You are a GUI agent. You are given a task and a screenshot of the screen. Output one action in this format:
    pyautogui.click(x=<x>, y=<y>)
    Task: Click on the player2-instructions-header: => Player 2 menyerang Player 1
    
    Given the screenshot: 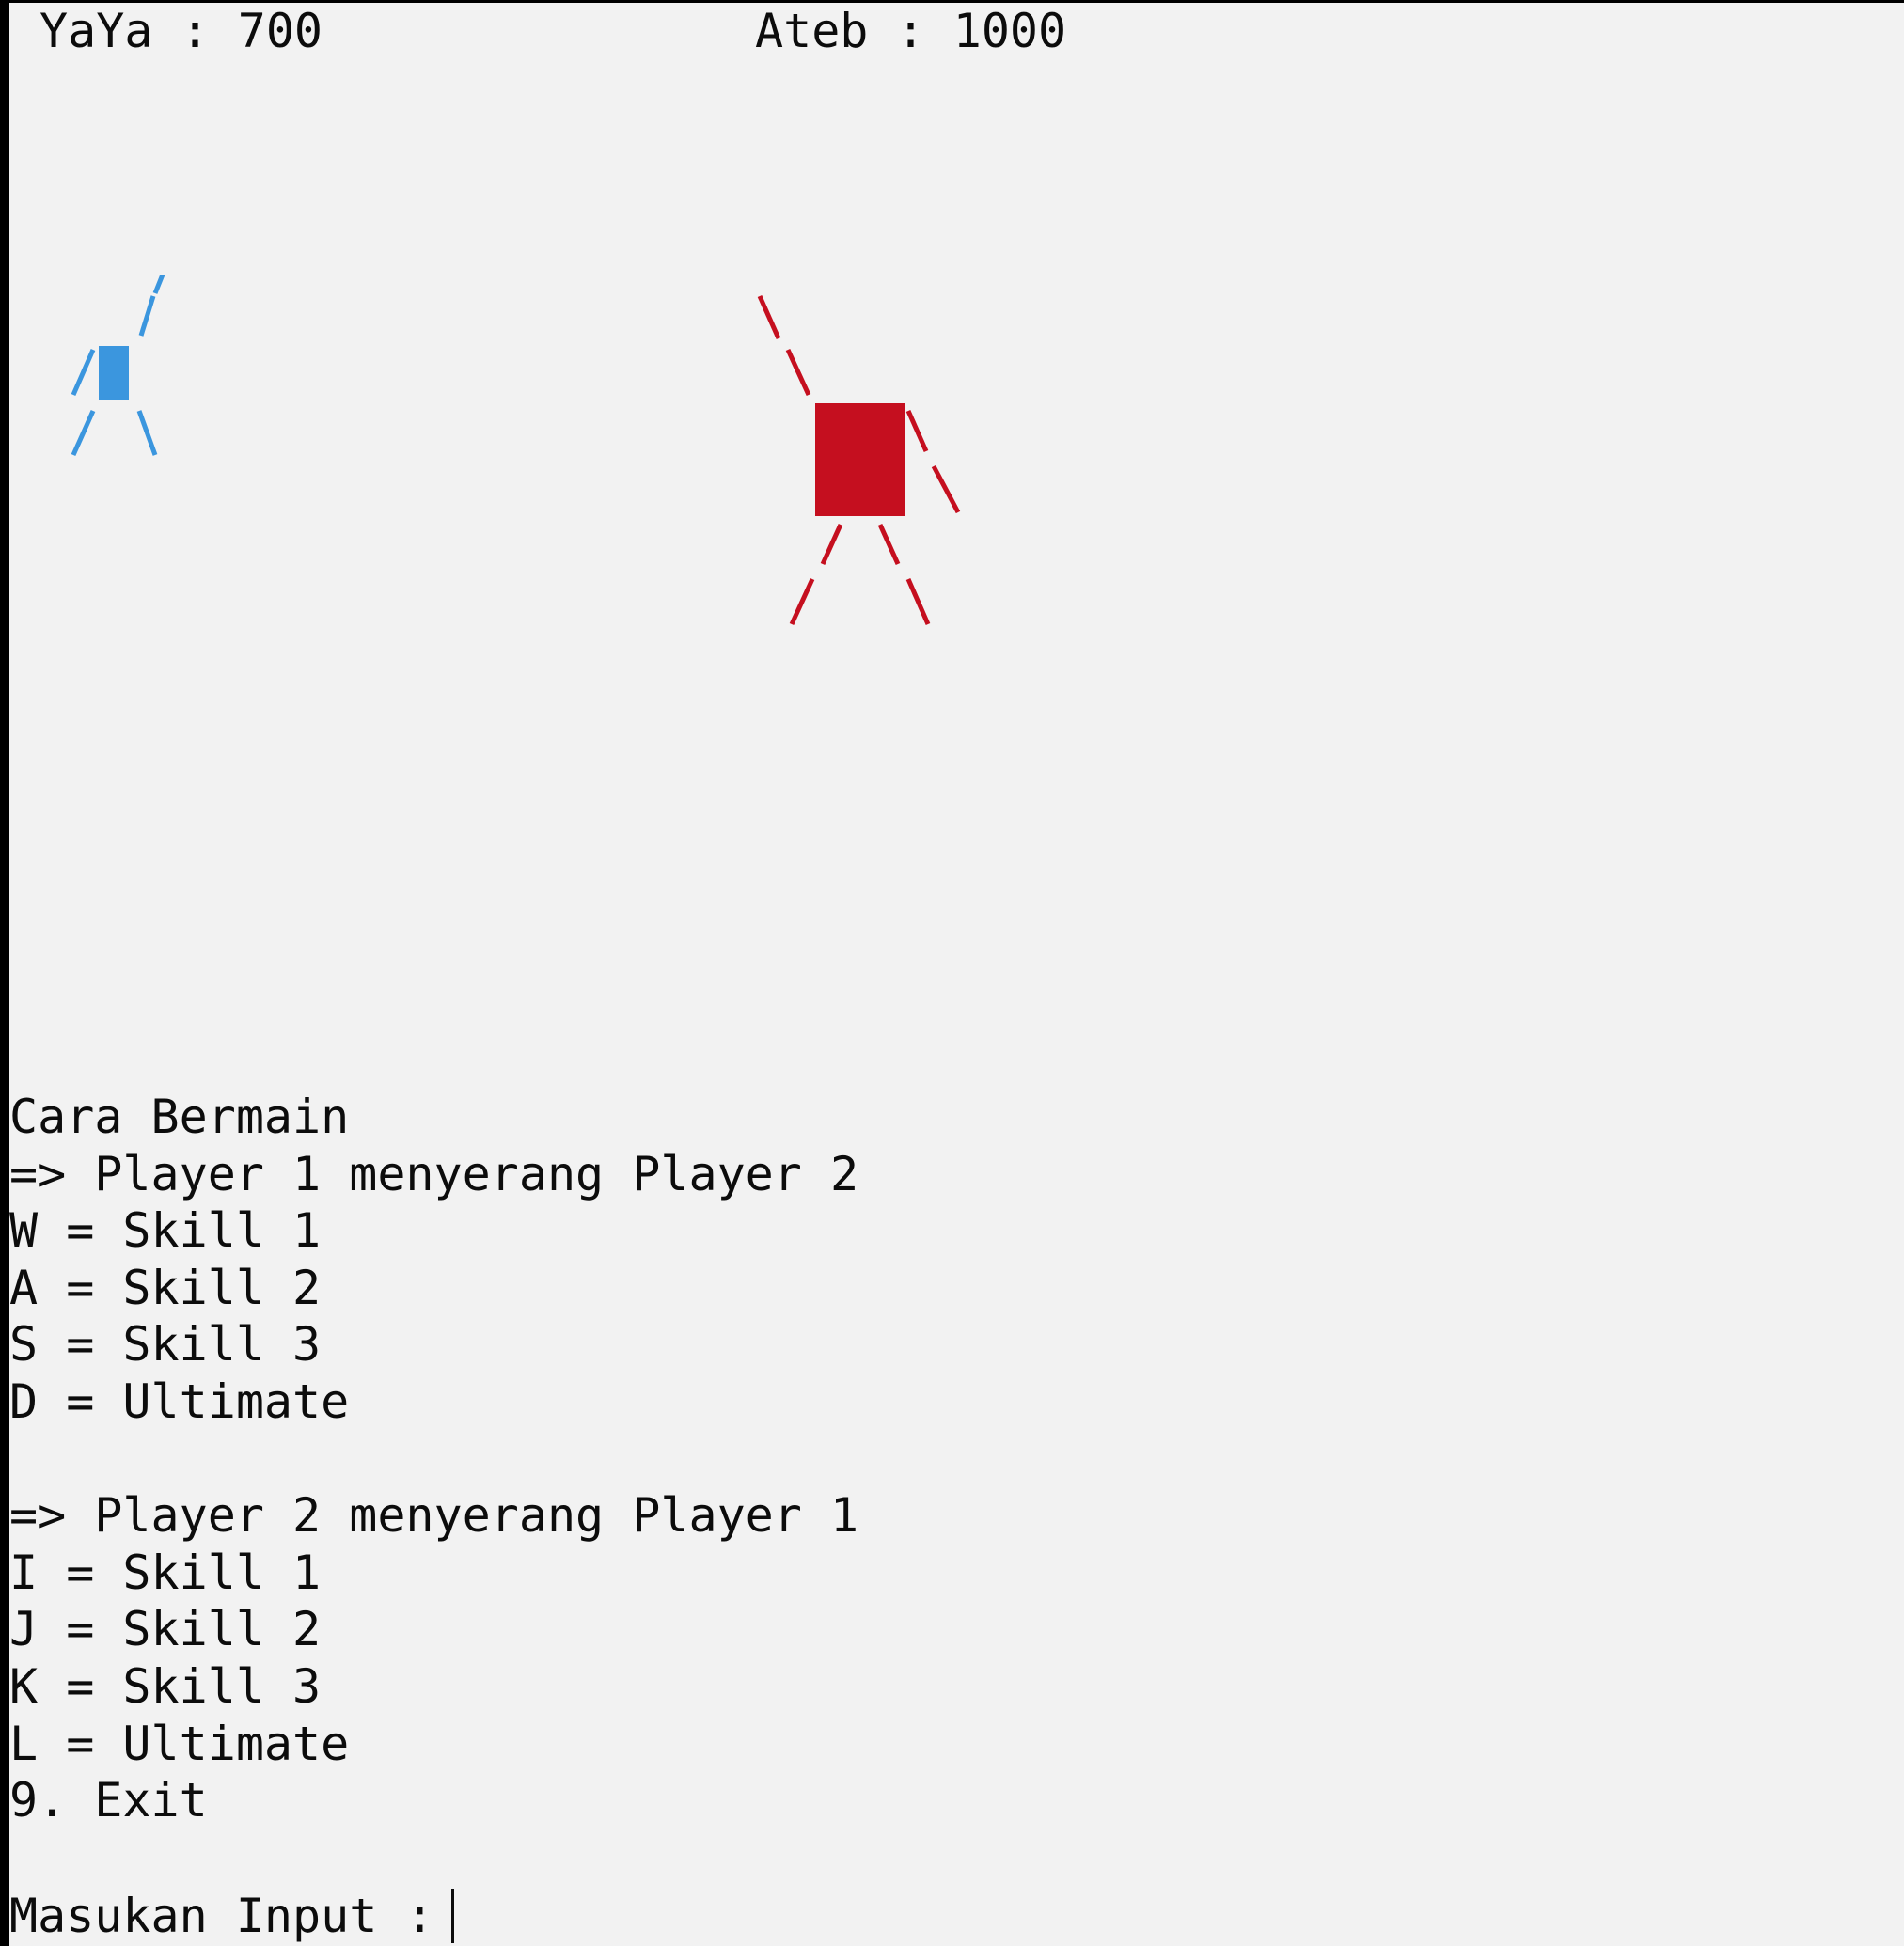 What is the action you would take?
    pyautogui.click(x=434, y=1516)
    